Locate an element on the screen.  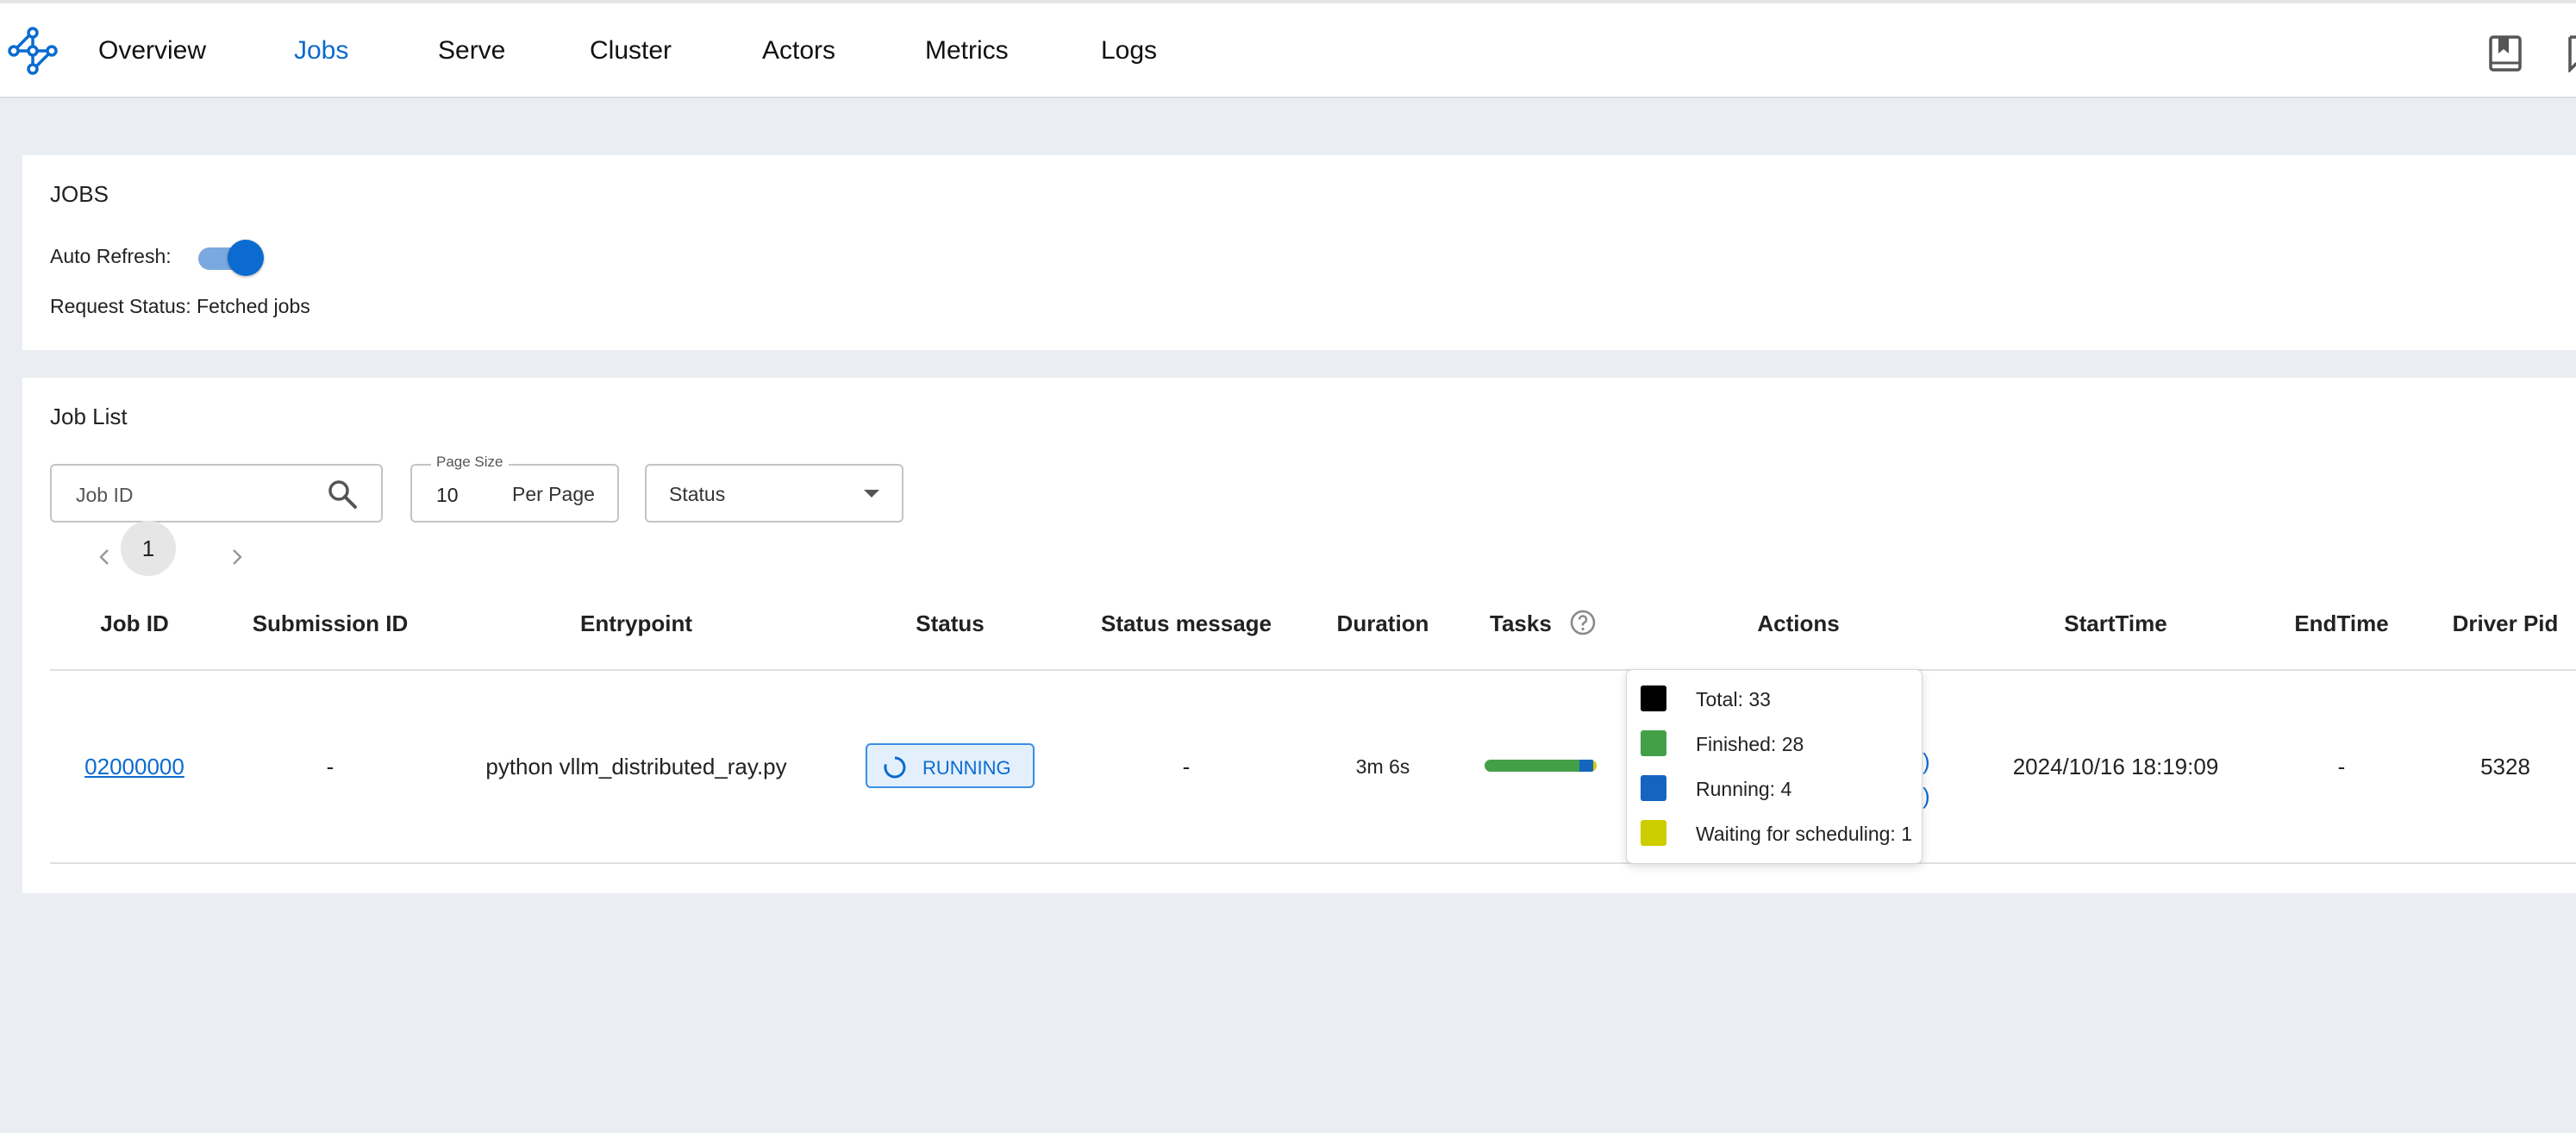
status-badge: RUNNING is located at coordinates (950, 765).